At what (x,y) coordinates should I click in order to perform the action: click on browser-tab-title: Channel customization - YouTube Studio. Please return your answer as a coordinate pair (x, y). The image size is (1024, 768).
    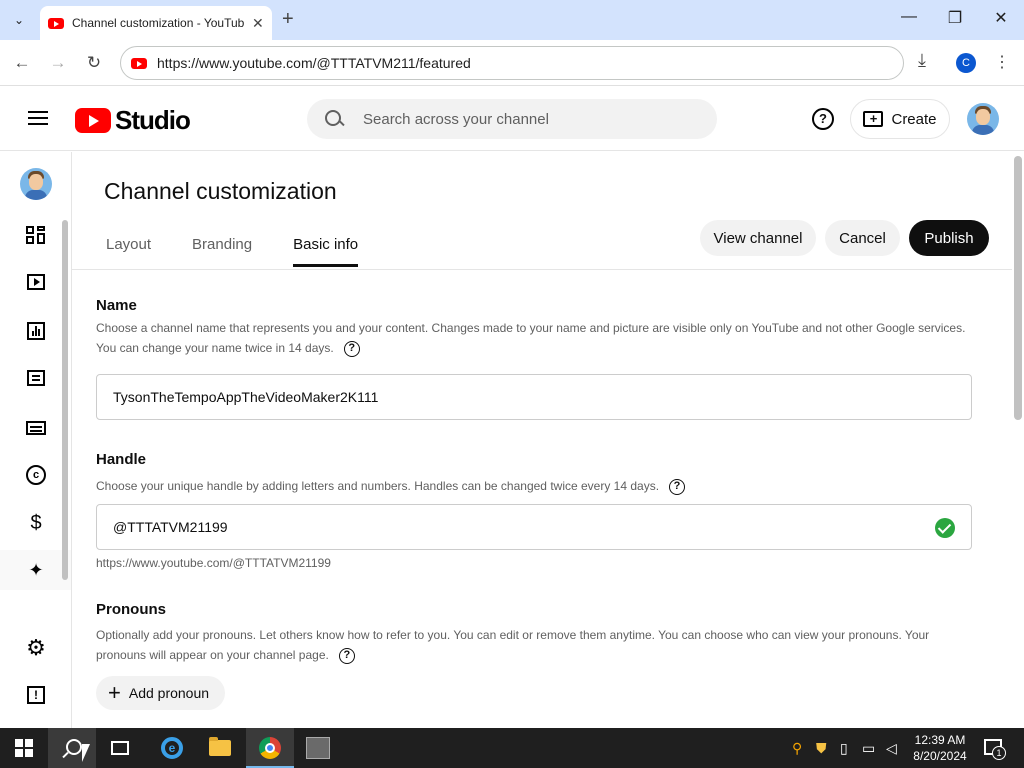
    Looking at the image, I should click on (158, 23).